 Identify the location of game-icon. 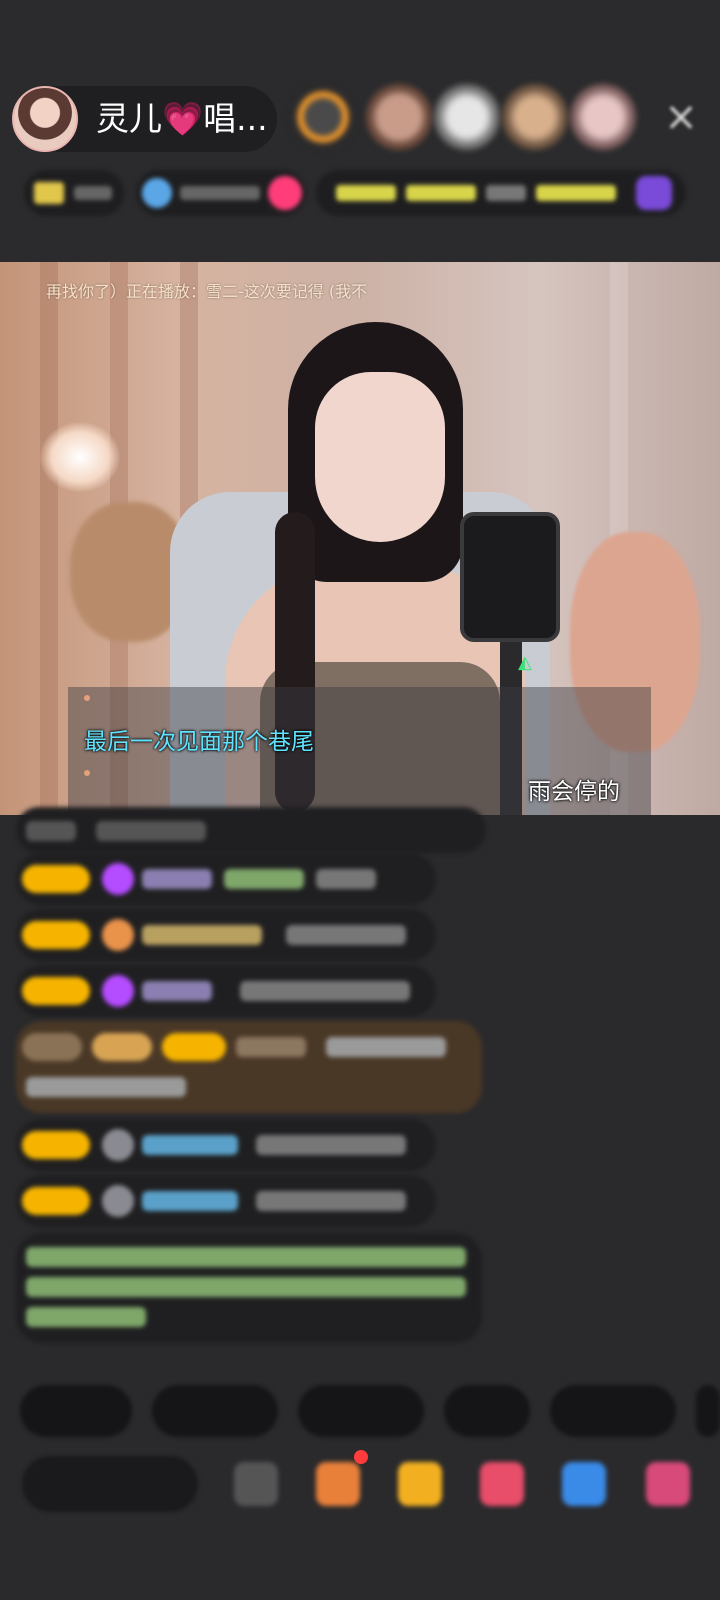
(584, 1484).